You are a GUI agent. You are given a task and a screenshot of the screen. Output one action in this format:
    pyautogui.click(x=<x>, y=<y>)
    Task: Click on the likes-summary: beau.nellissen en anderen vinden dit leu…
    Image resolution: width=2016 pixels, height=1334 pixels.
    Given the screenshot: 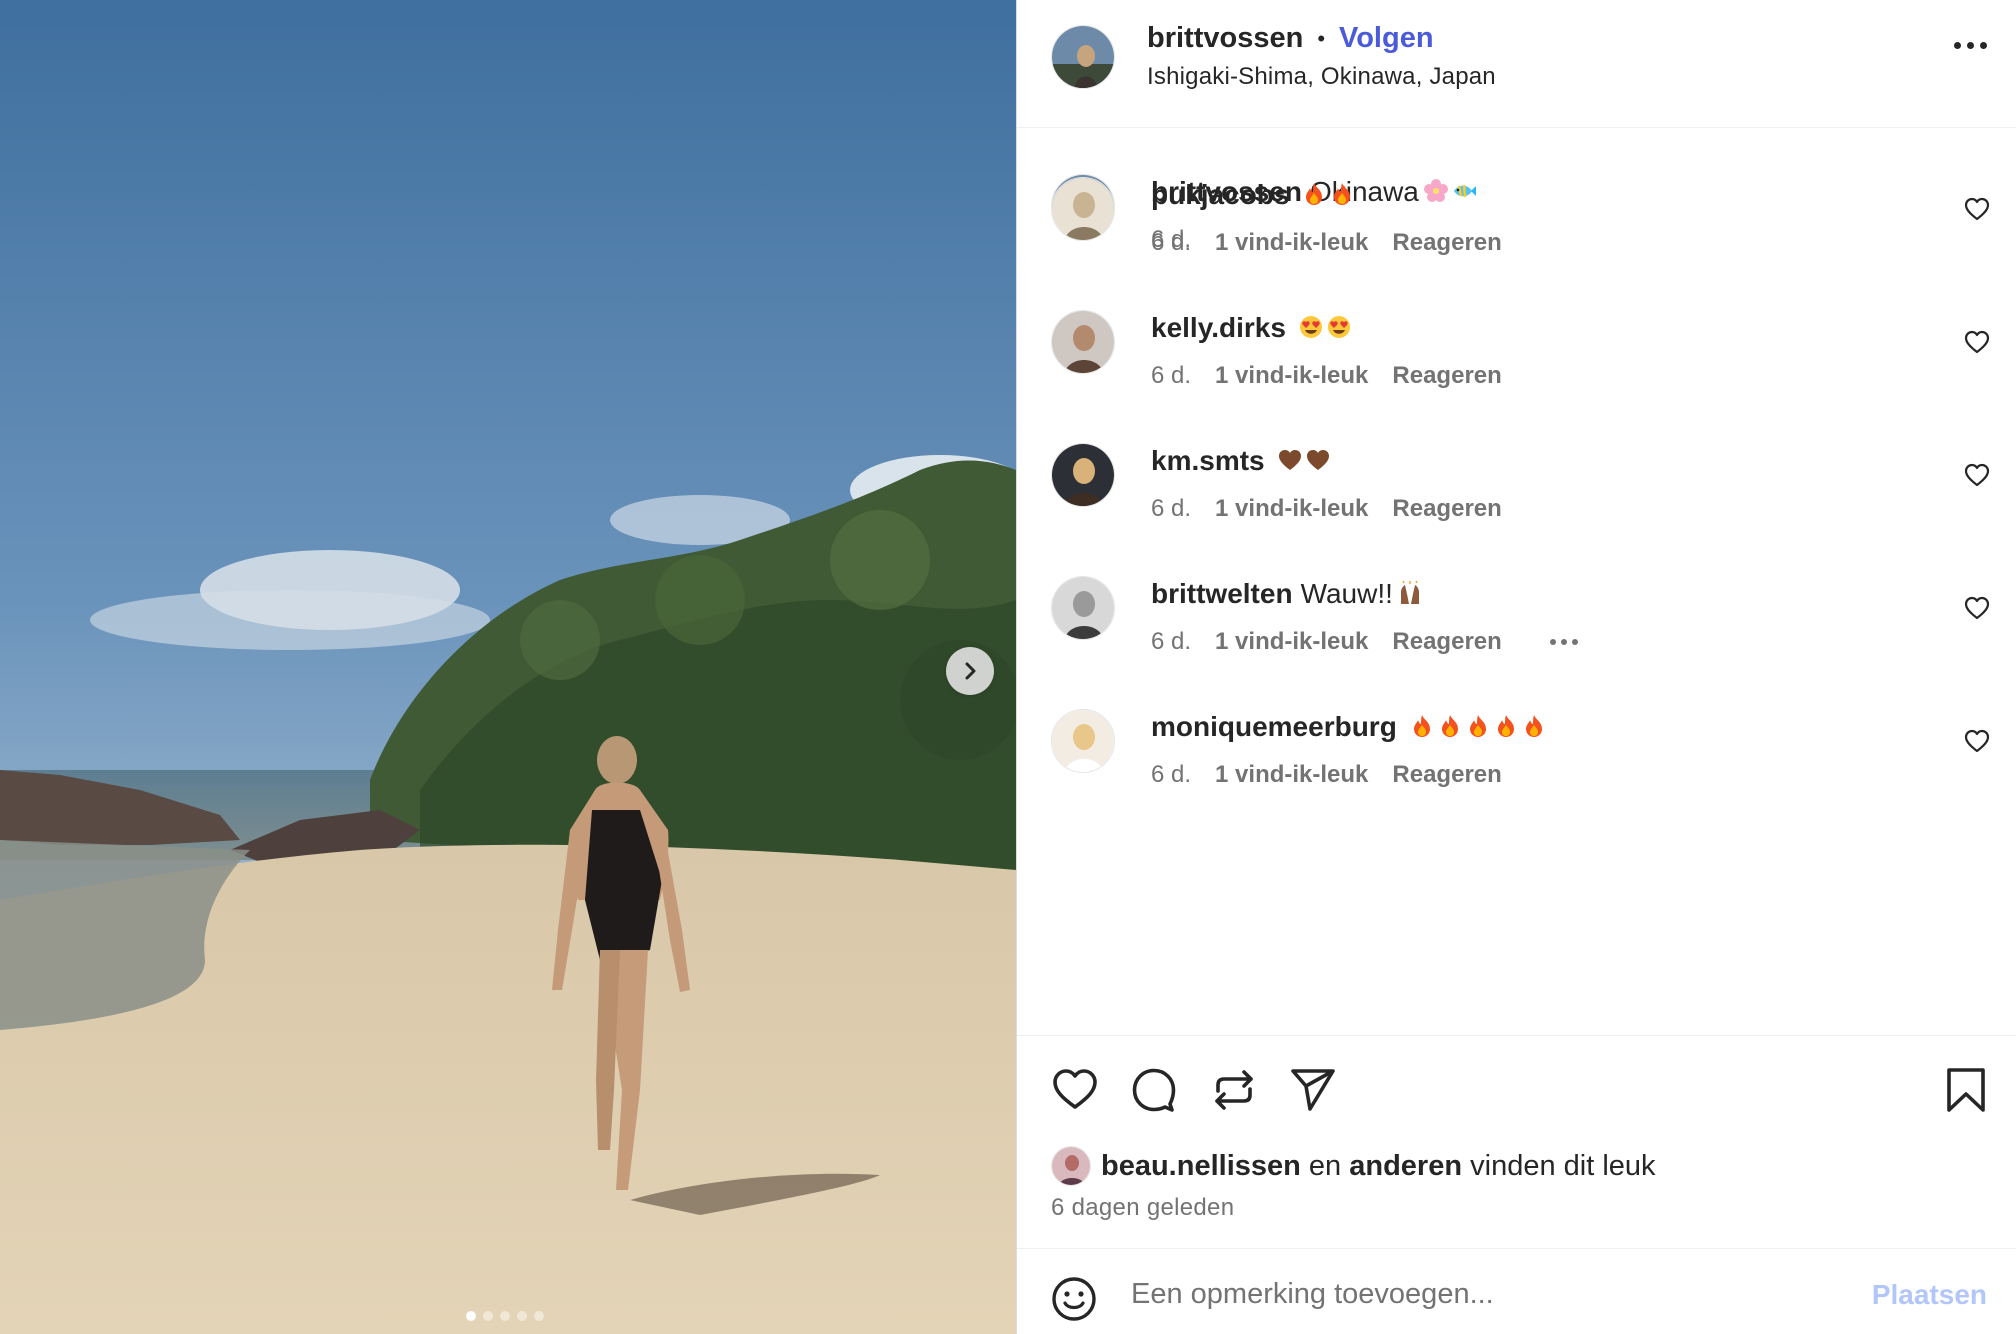 What is the action you would take?
    pyautogui.click(x=1353, y=1166)
    